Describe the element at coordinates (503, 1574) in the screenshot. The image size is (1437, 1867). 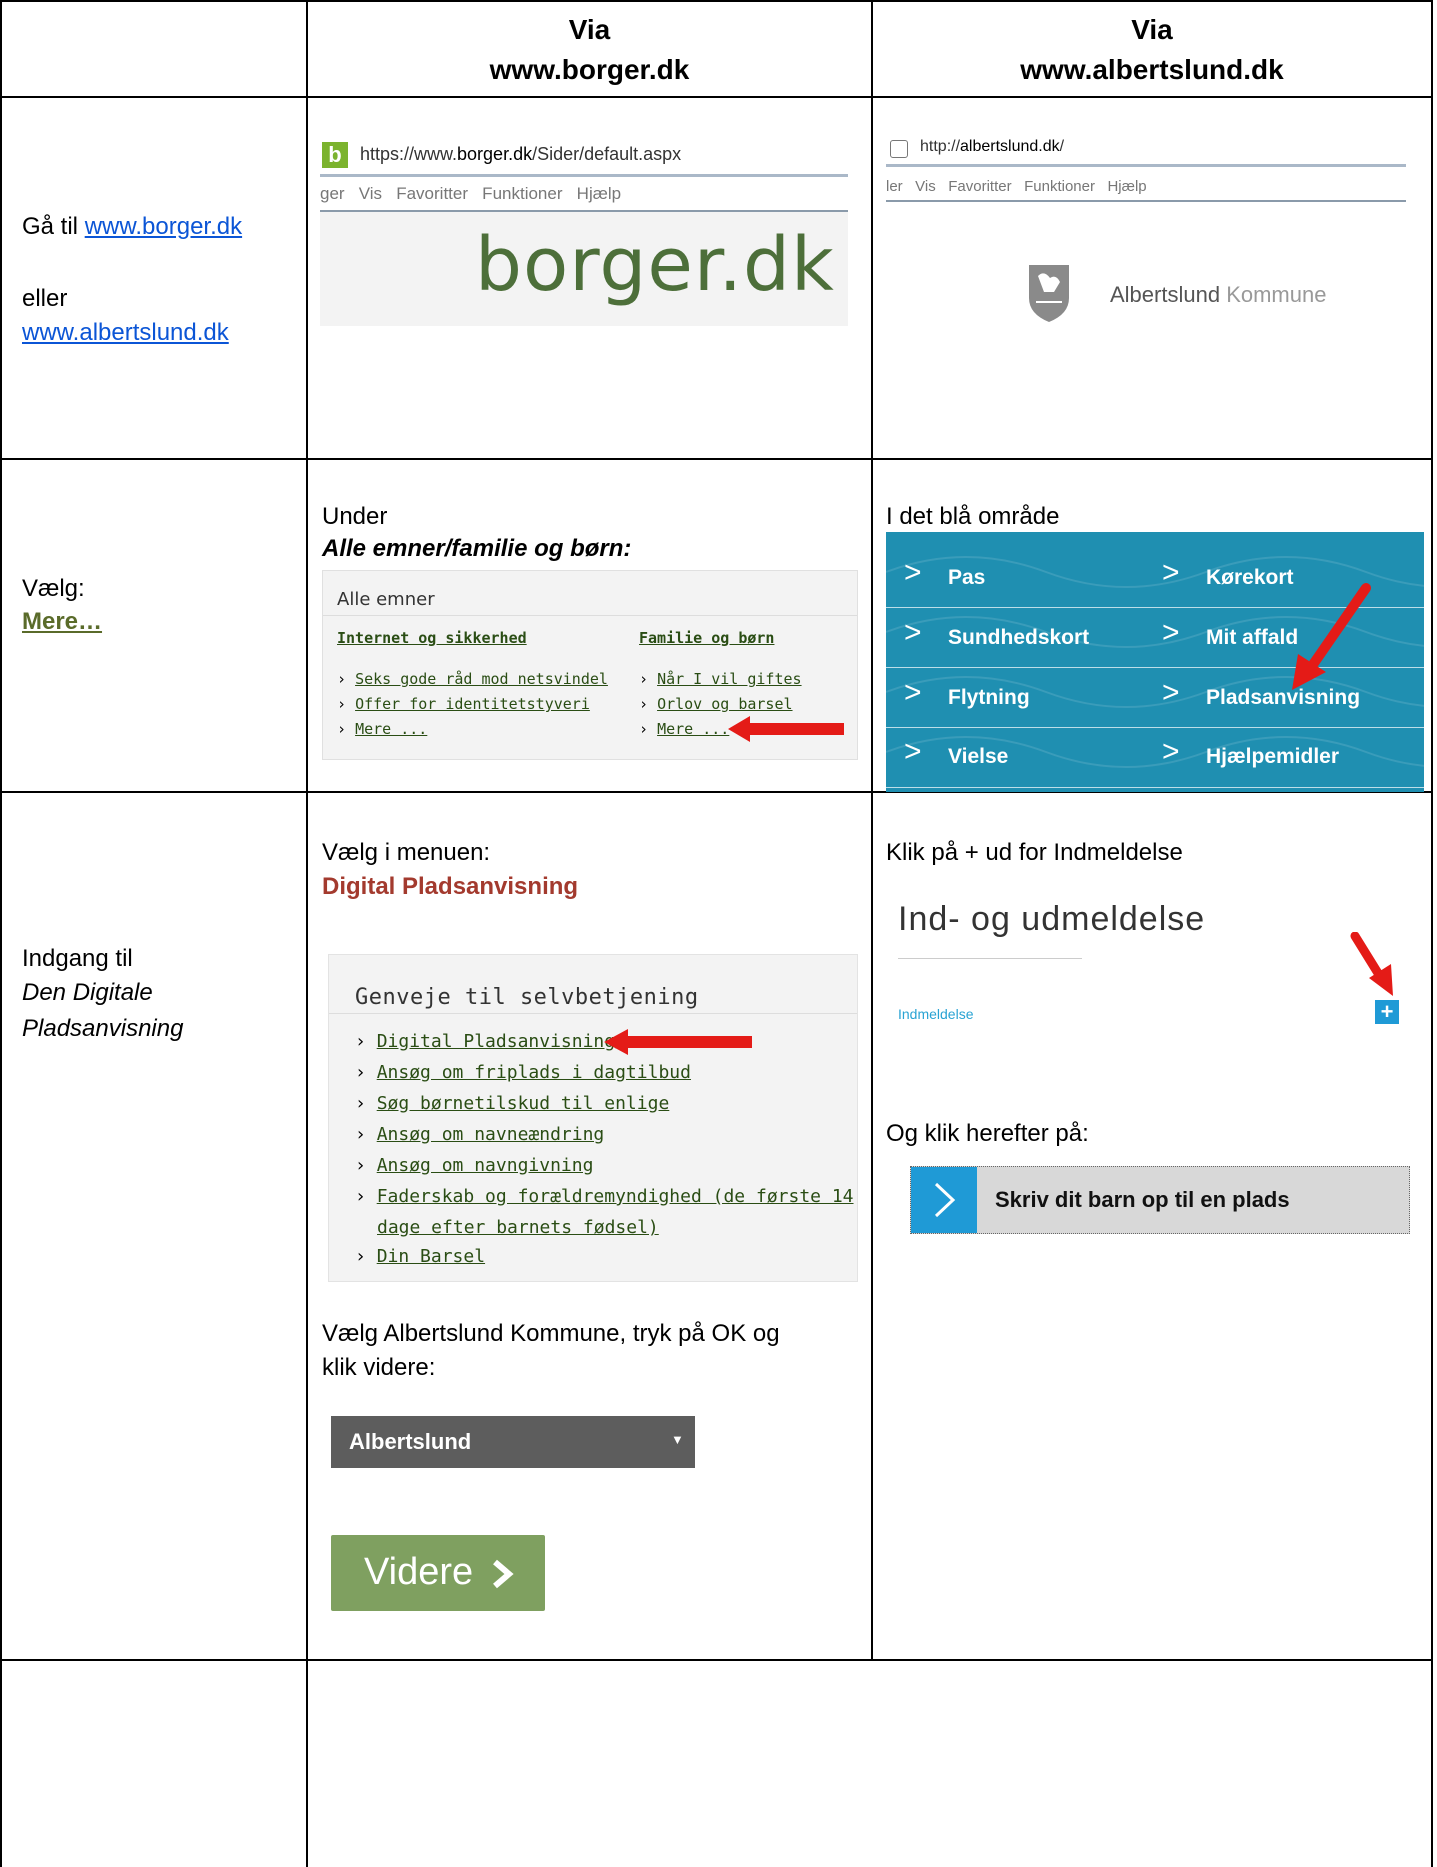
I see `chevron-right-icon` at that location.